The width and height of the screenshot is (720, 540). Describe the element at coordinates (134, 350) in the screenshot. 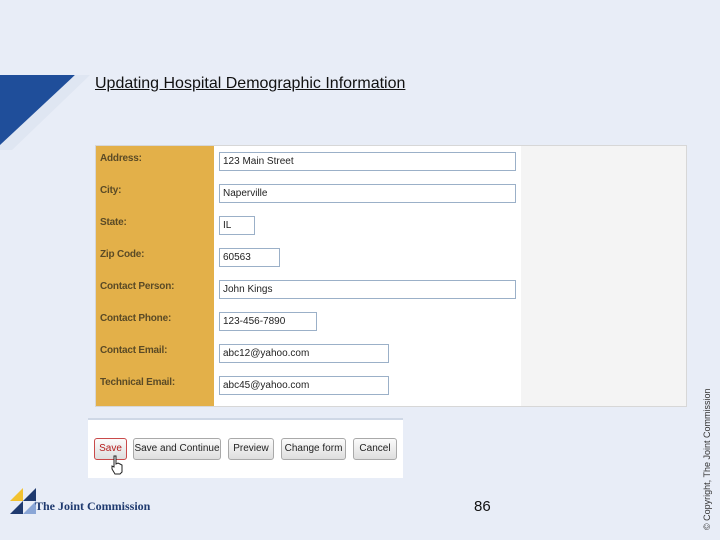

I see `contact-email-label: Contact Email:` at that location.